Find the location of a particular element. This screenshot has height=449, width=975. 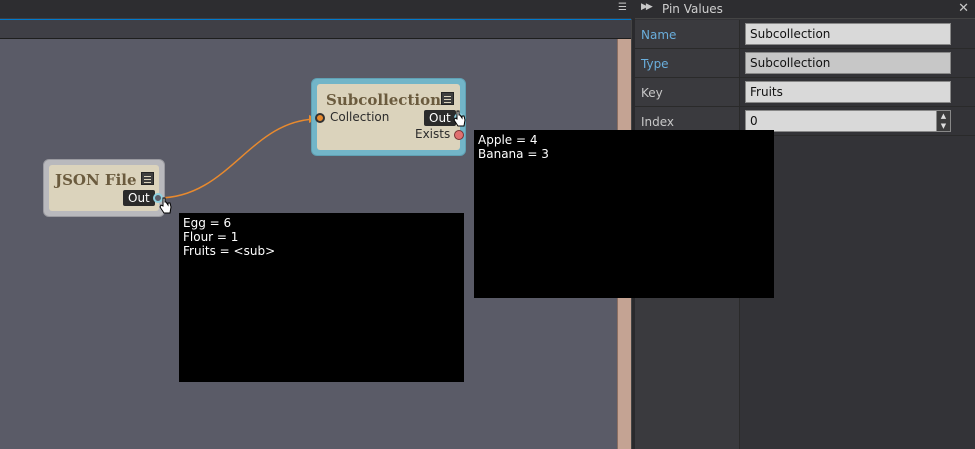

subcollection-node-menu-icon is located at coordinates (447, 98).